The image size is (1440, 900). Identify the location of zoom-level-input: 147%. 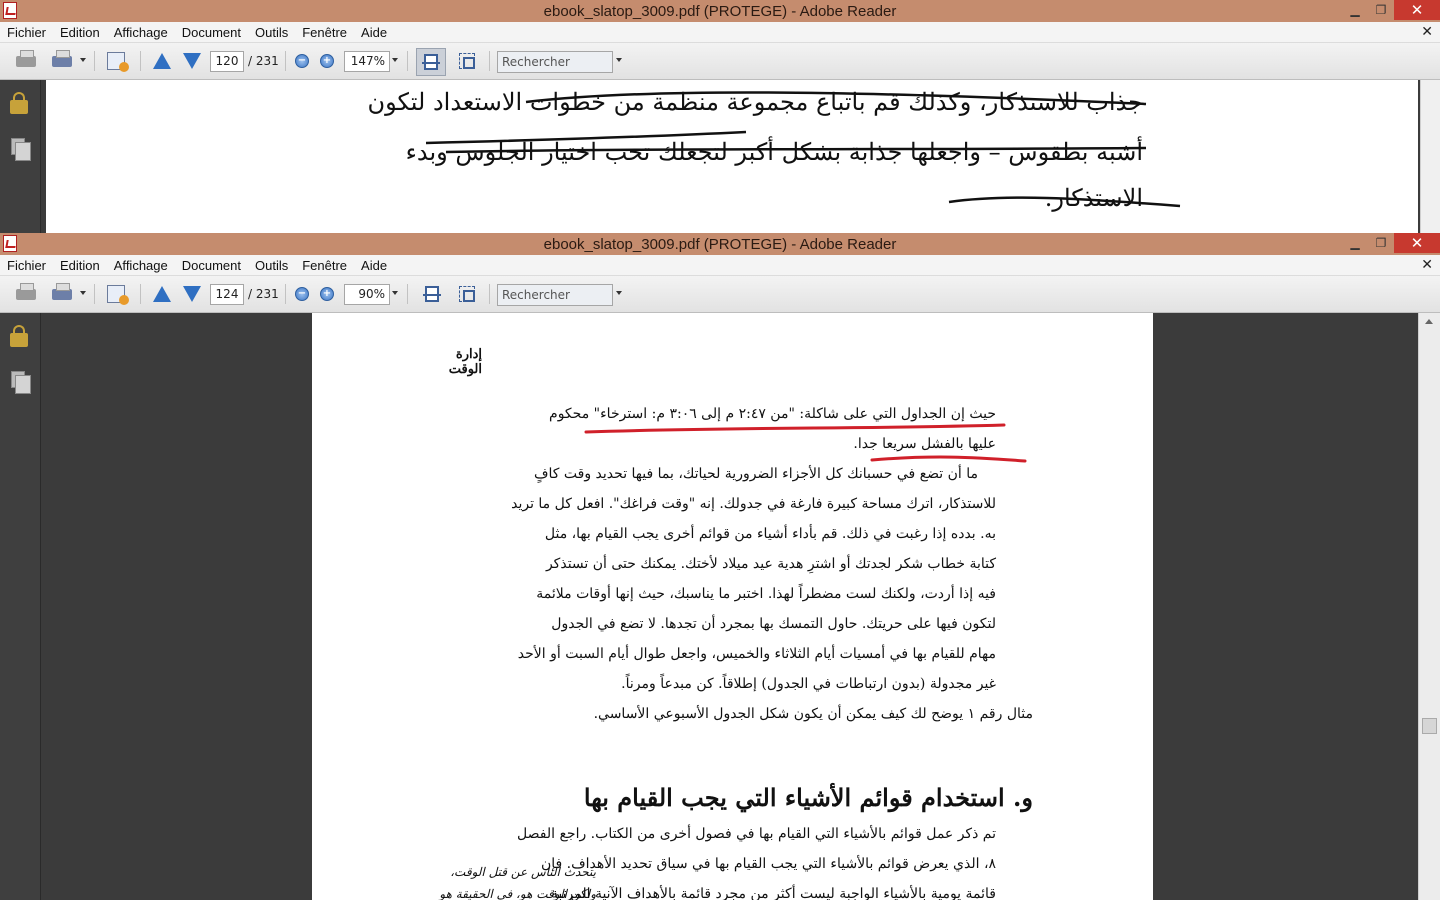
(367, 61).